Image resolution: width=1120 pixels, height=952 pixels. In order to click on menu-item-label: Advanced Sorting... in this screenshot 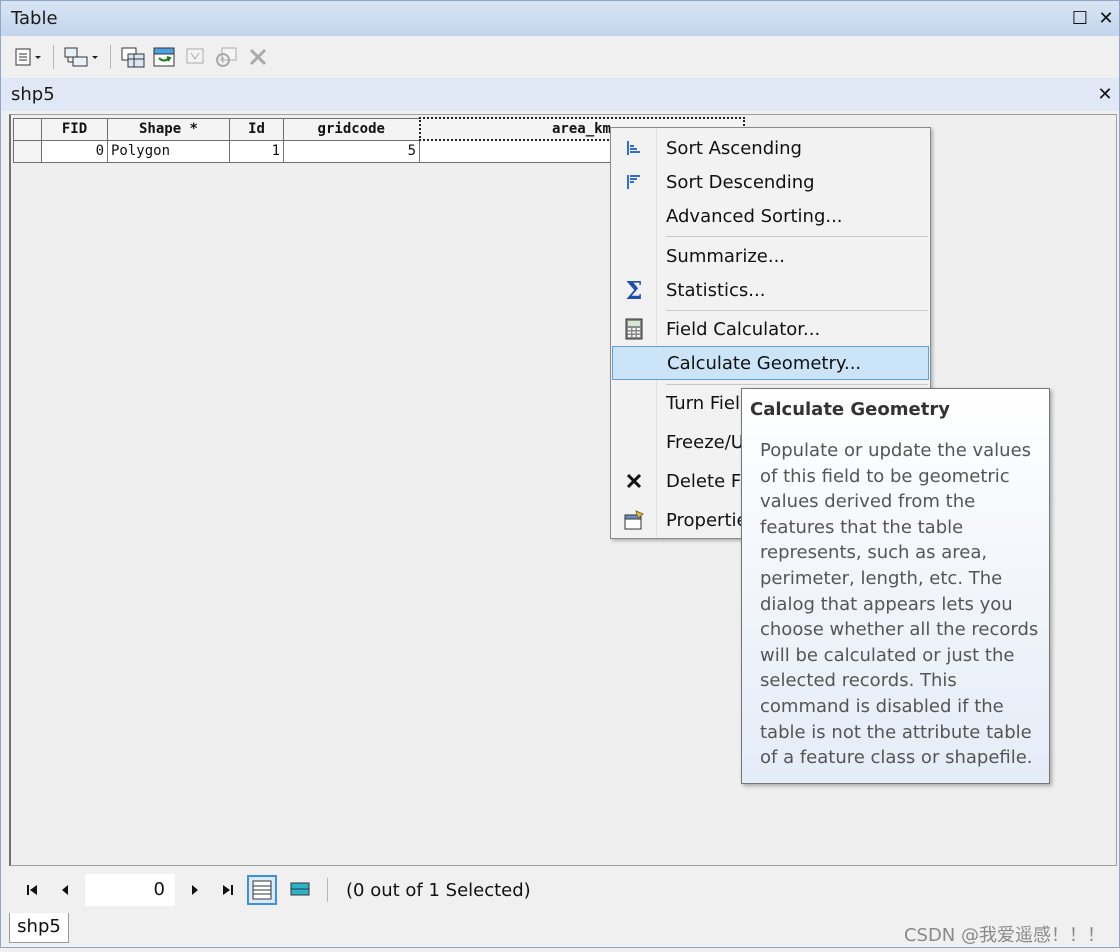, I will do `click(754, 216)`.